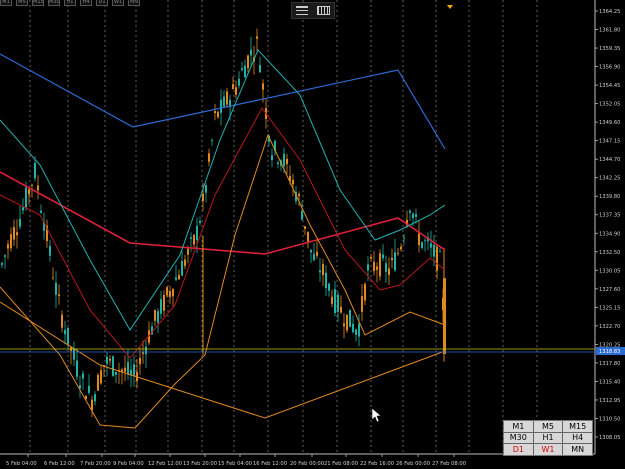  What do you see at coordinates (270, 464) in the screenshot?
I see `time-label: 16 Feb 12:00` at bounding box center [270, 464].